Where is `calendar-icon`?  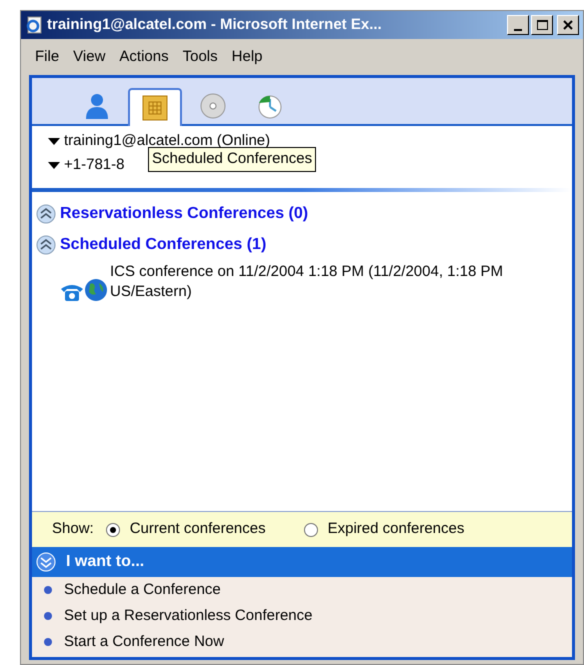 calendar-icon is located at coordinates (155, 108).